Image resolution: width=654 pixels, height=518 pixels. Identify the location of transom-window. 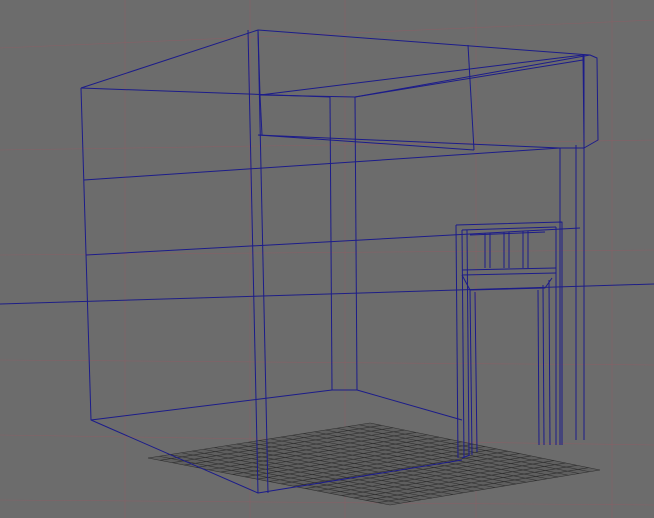
(507, 249).